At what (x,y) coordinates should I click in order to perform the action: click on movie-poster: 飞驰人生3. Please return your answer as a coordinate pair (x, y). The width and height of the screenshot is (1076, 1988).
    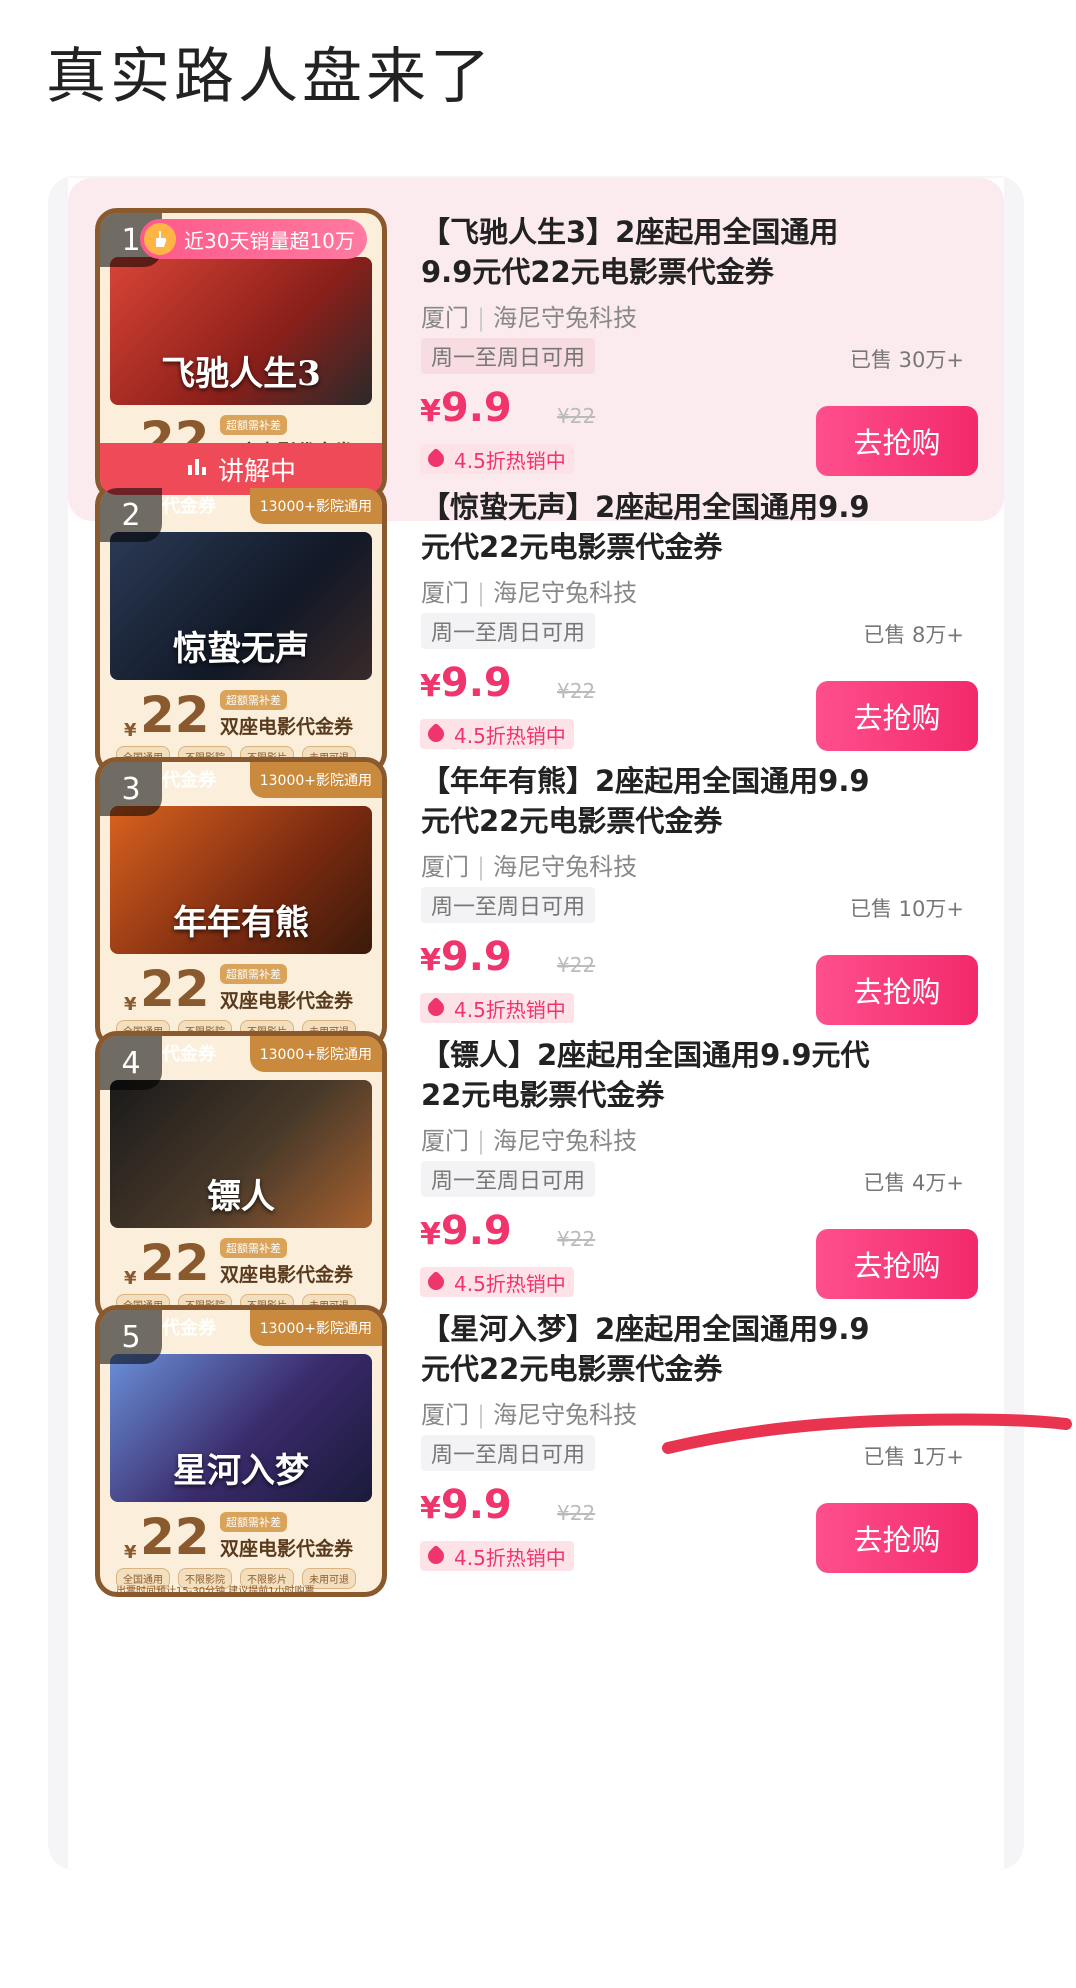
    Looking at the image, I should click on (241, 331).